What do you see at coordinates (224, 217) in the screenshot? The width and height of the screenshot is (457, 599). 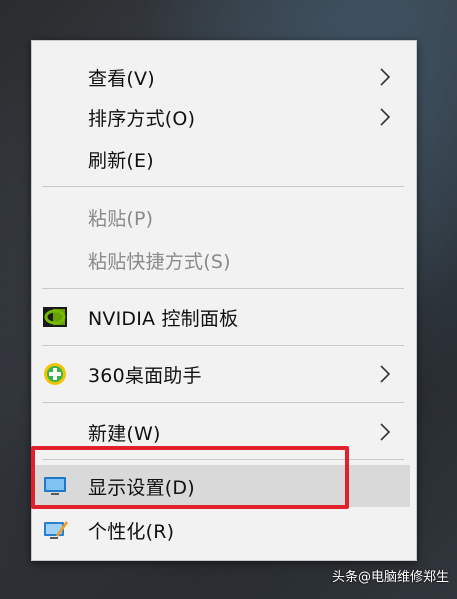 I see `menu-item-paste: 粘贴(P)` at bounding box center [224, 217].